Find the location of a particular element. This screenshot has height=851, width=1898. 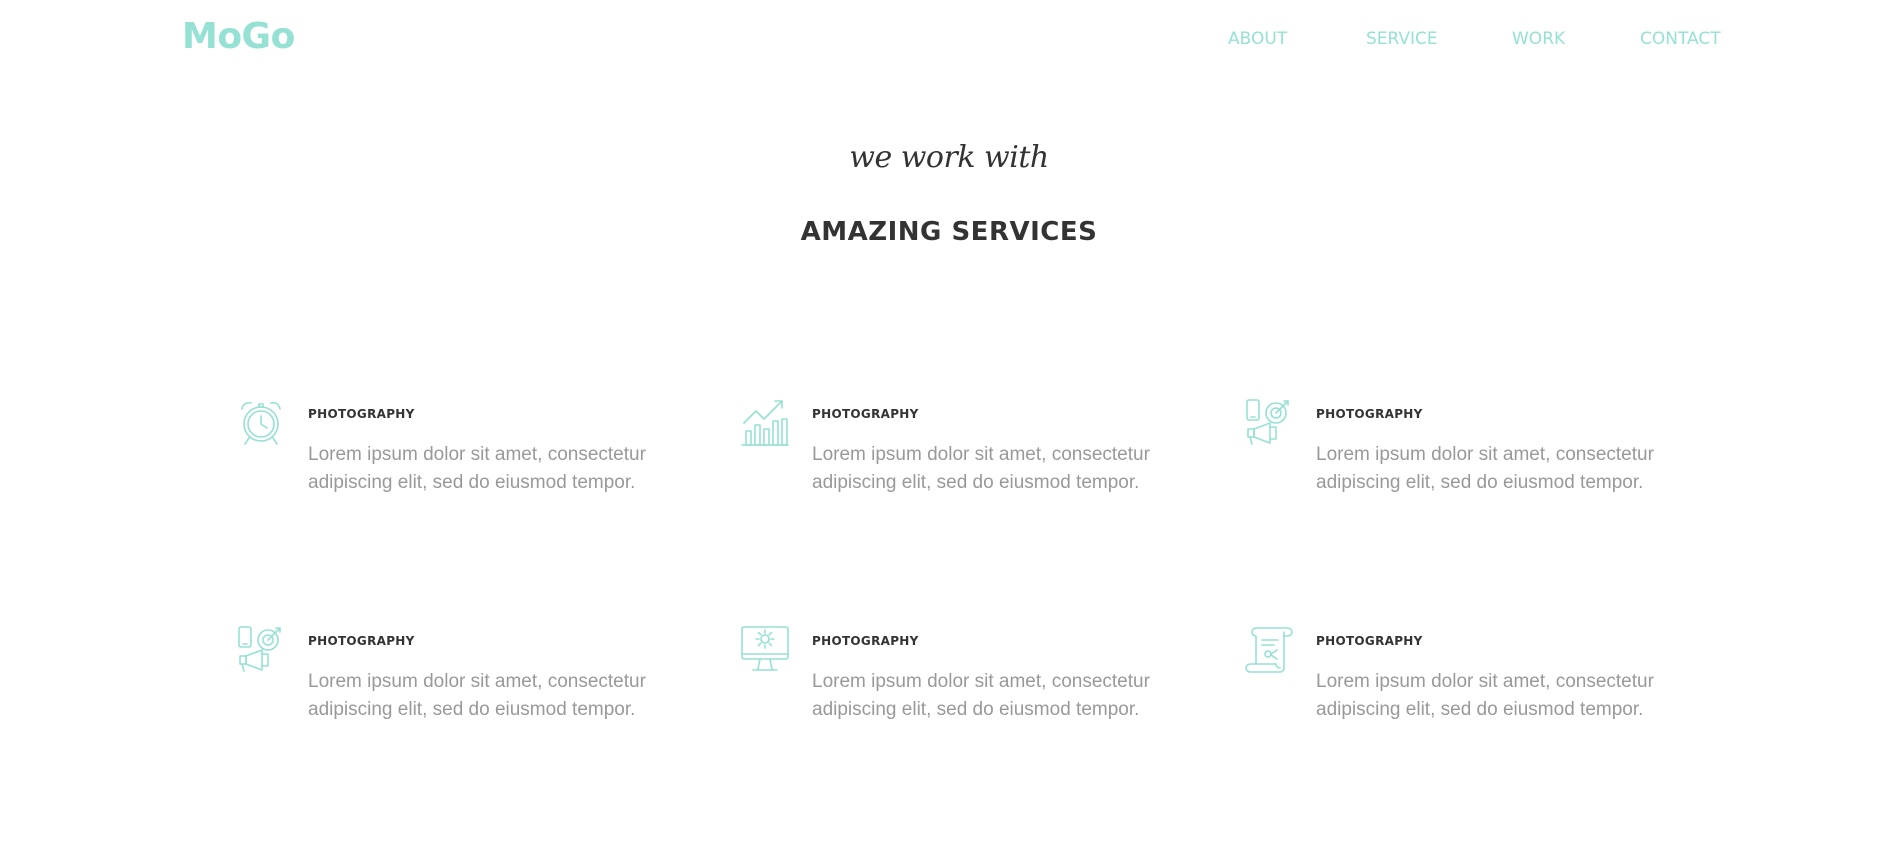

scroll-document-icon is located at coordinates (1269, 649).